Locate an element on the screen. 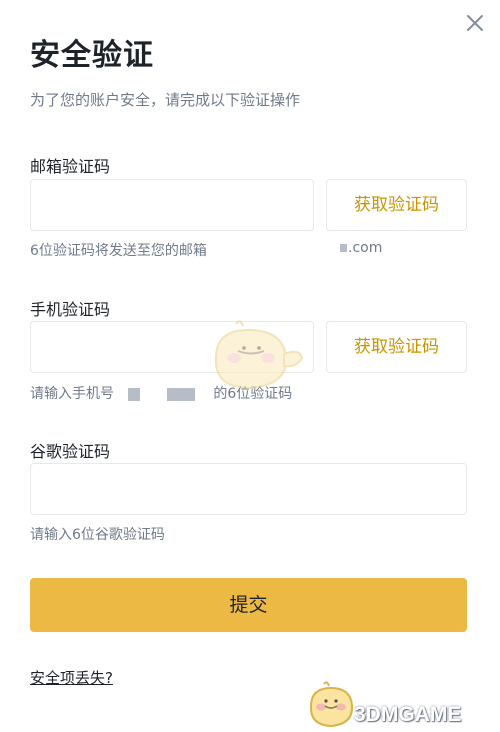 The width and height of the screenshot is (500, 732). dialog-subtitle: 为了您的账户安全，请完成以下验证操作 is located at coordinates (165, 100).